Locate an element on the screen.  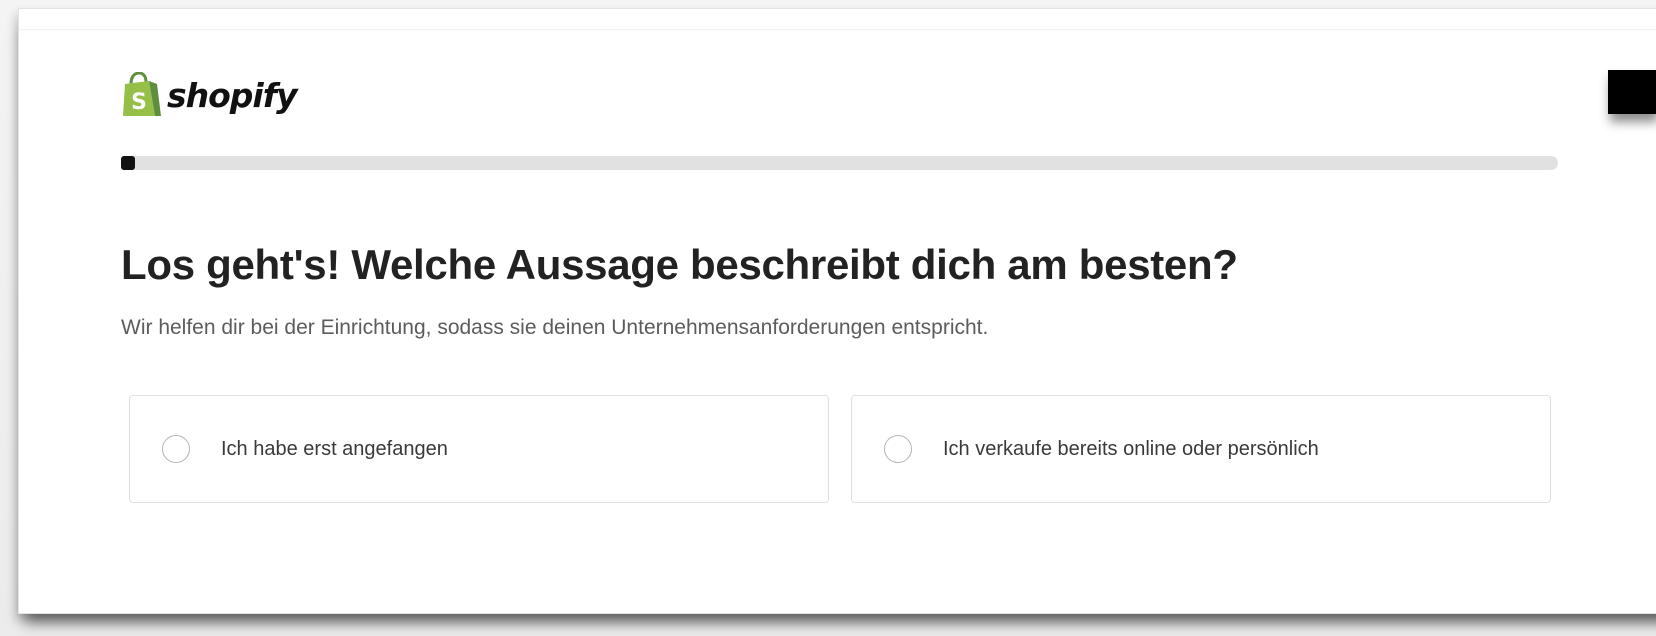
shopify-bag-icon: S is located at coordinates (142, 94).